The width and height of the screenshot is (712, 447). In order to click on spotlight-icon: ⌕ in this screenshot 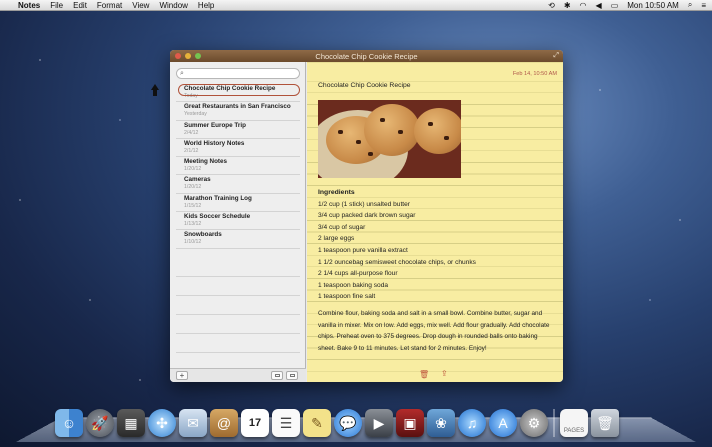, I will do `click(690, 5)`.